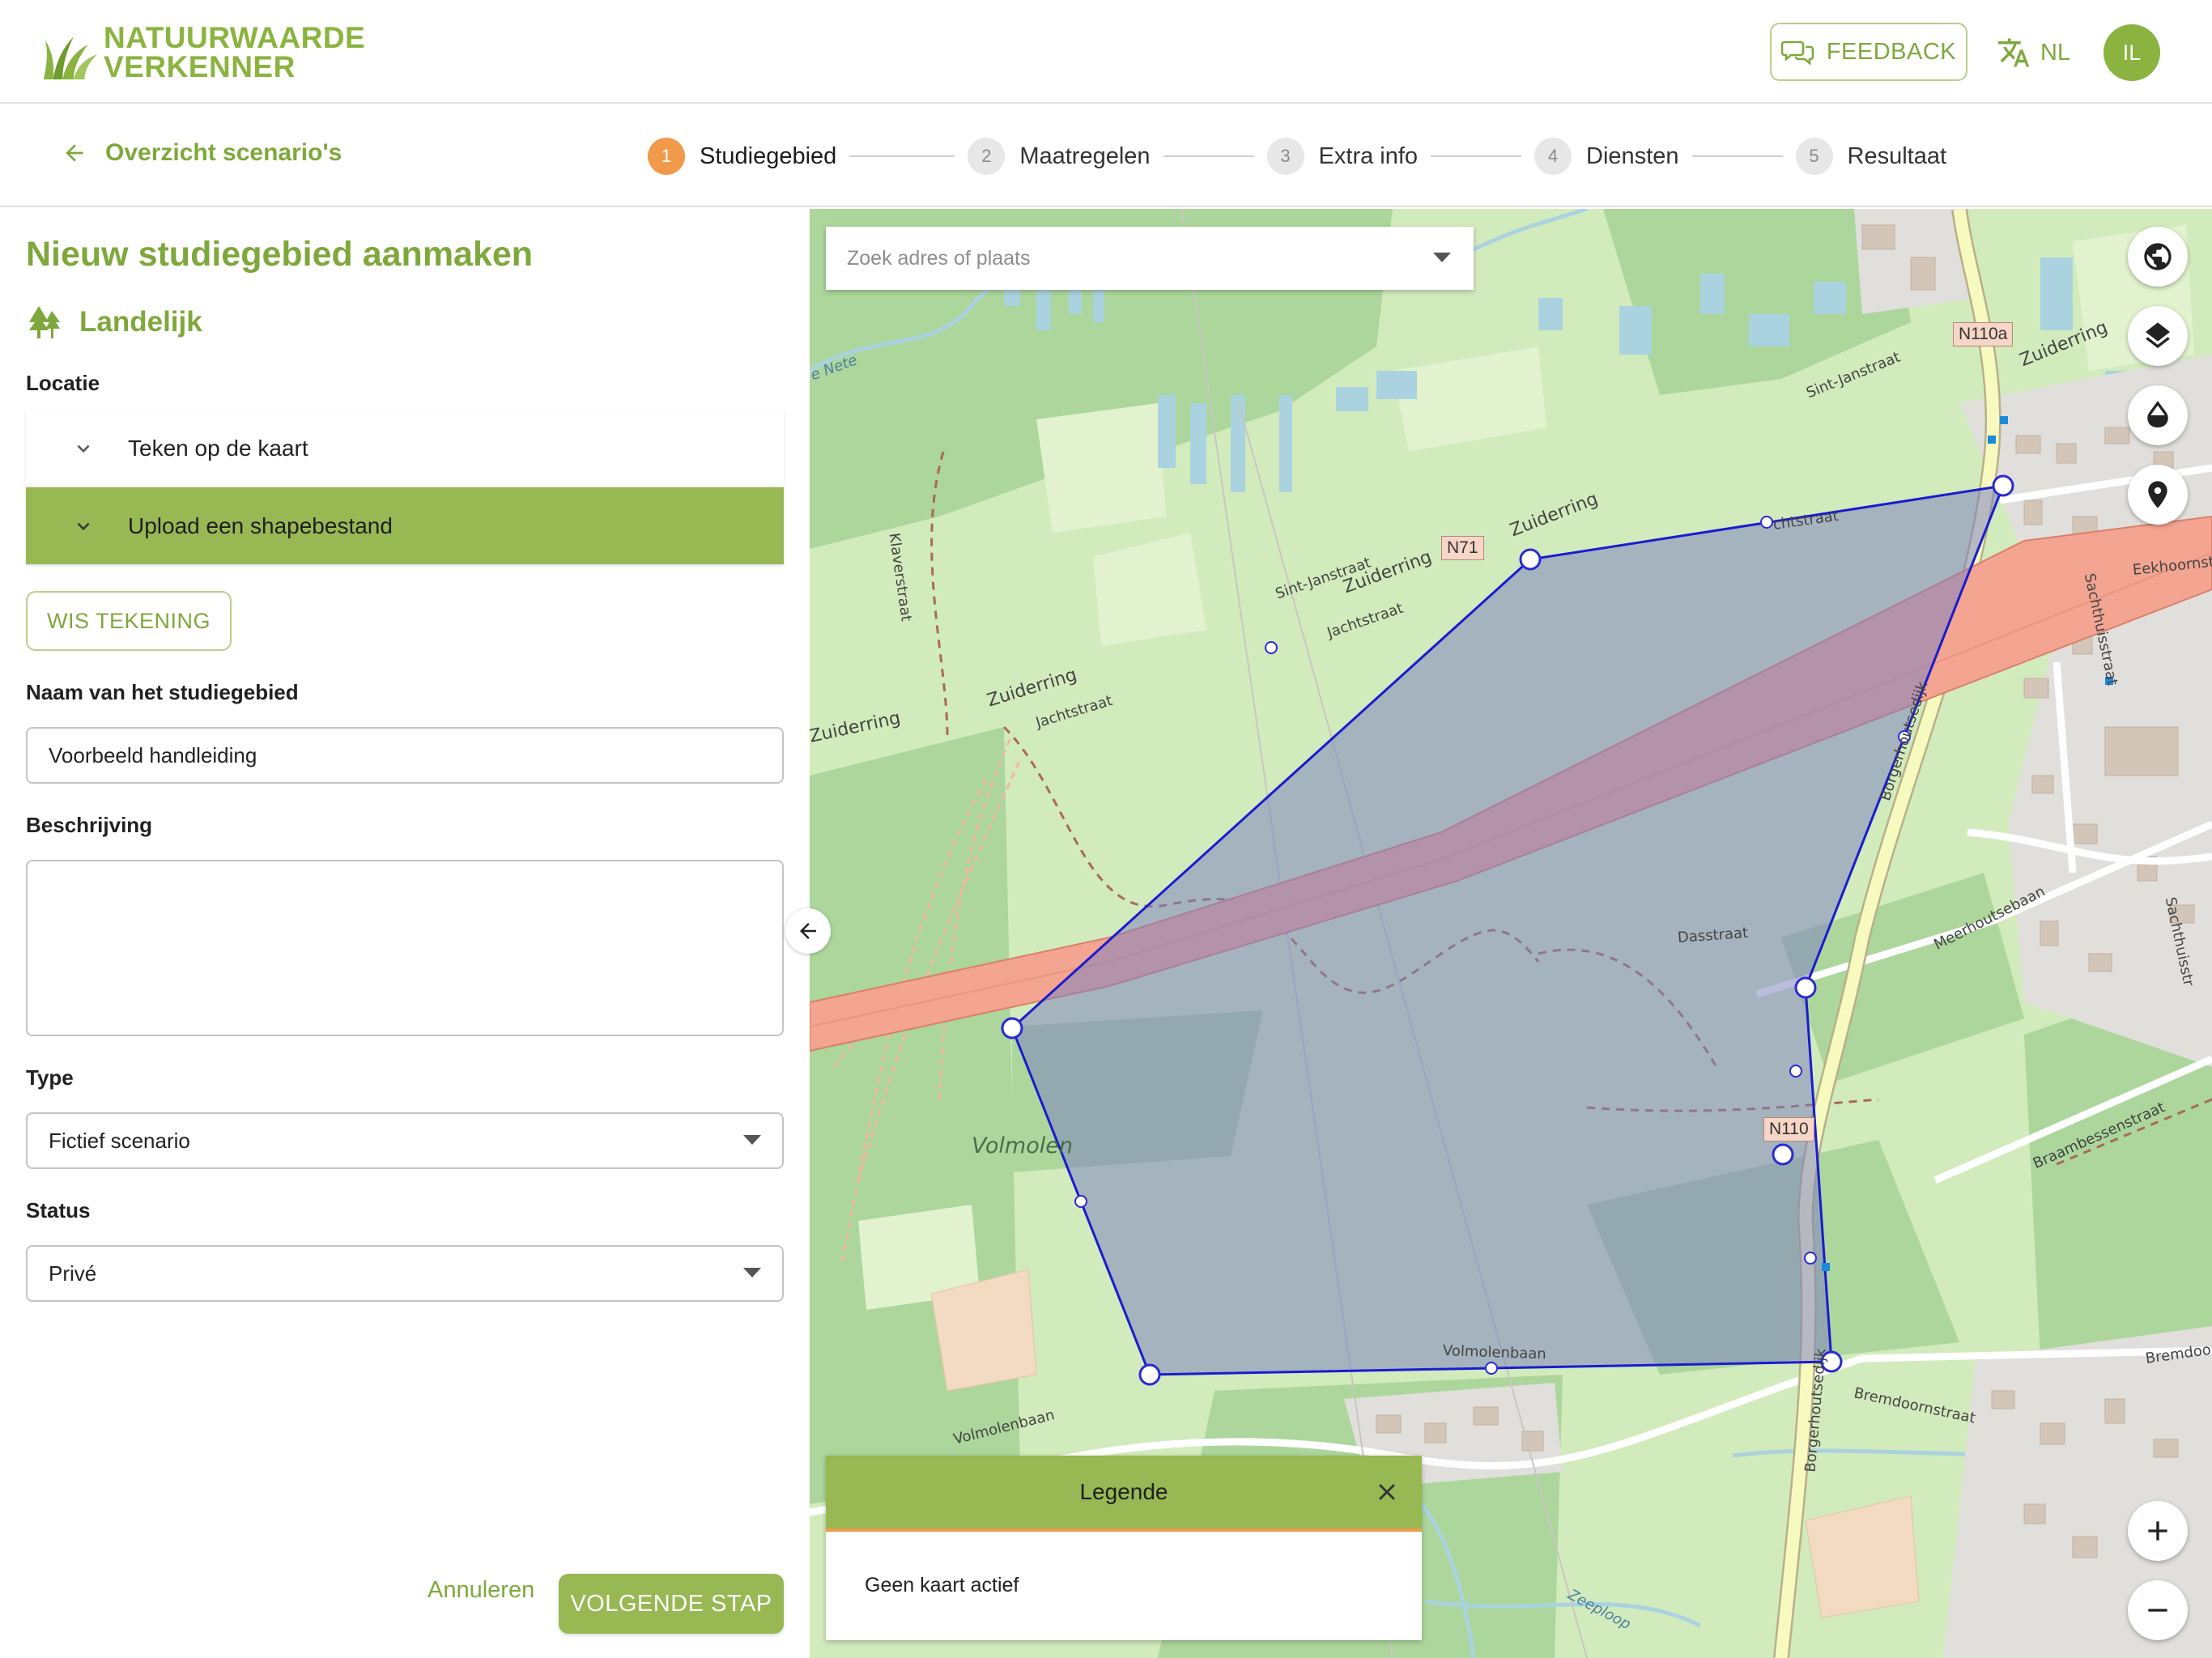  What do you see at coordinates (2132, 52) in the screenshot?
I see `user-avatar: IL` at bounding box center [2132, 52].